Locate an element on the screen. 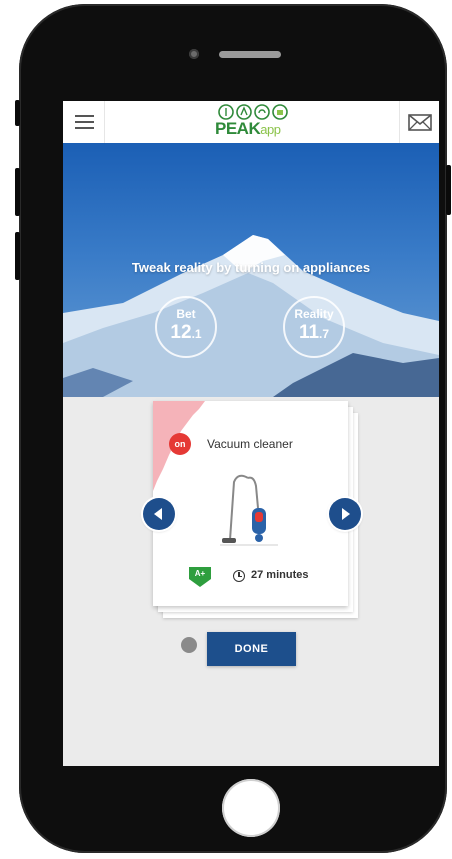  vacuum-cleaner-illustration is located at coordinates (249, 510).